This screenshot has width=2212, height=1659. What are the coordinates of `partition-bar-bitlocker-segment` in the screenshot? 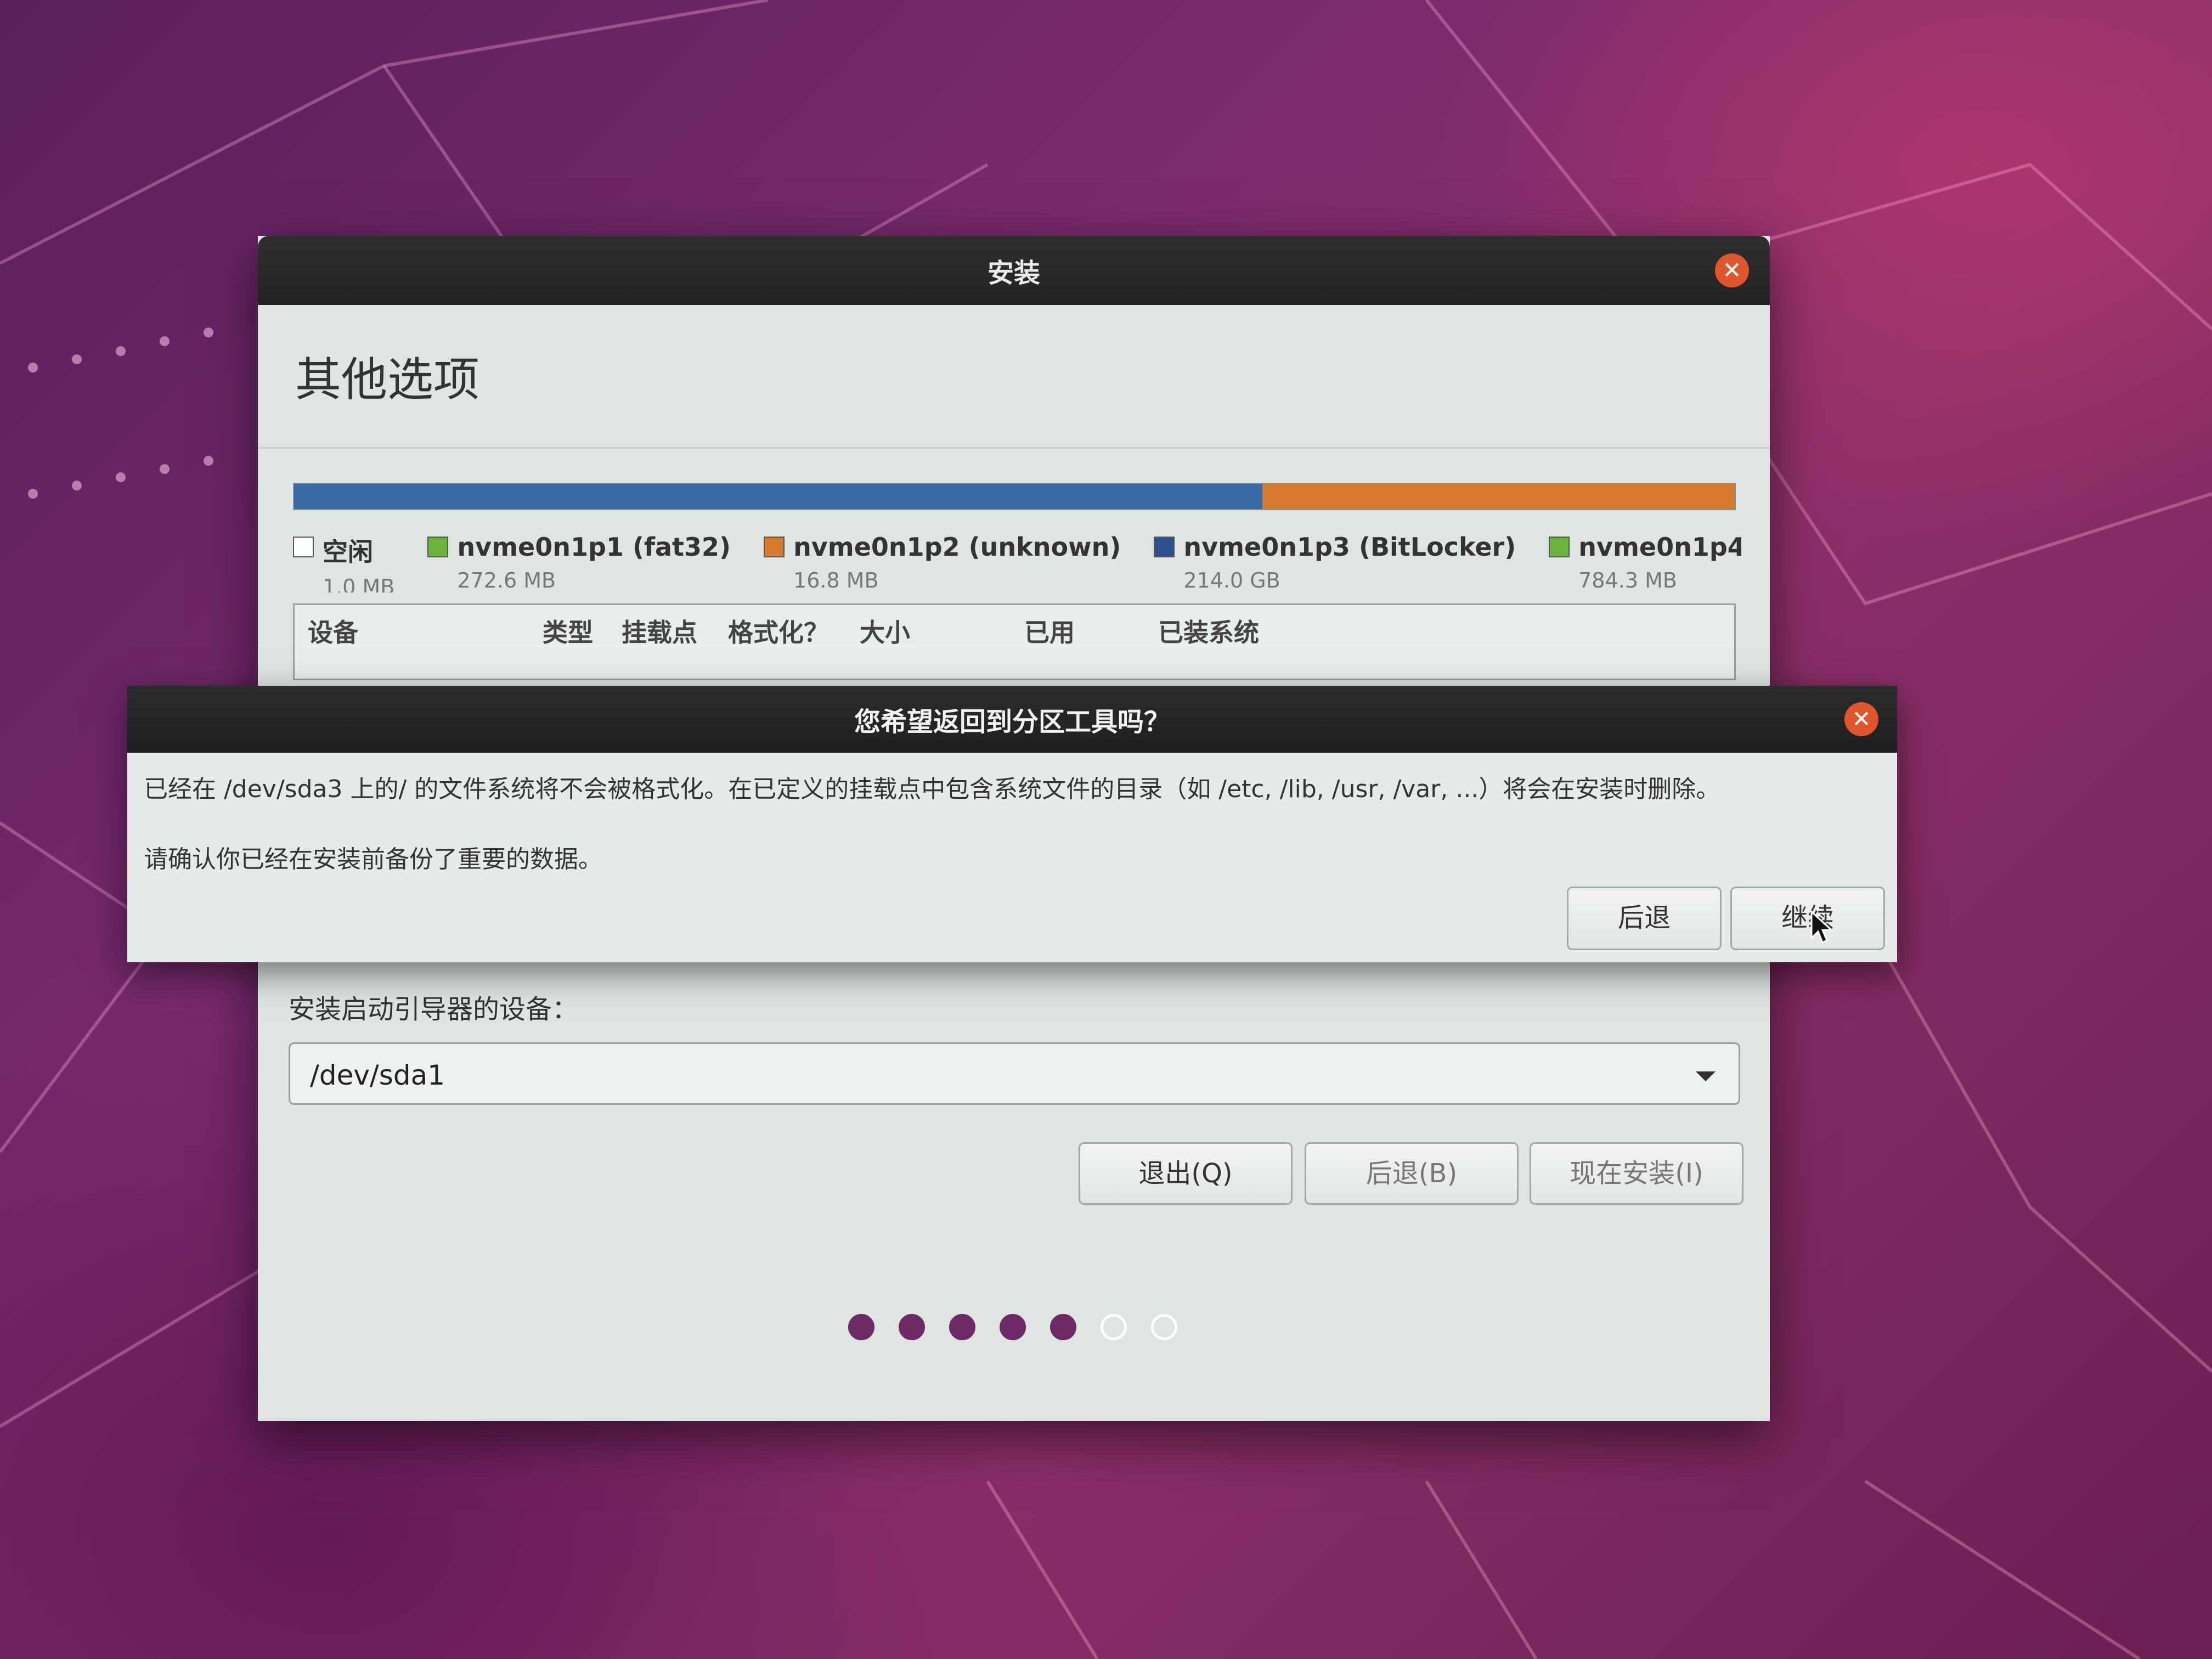 It's located at (778, 497).